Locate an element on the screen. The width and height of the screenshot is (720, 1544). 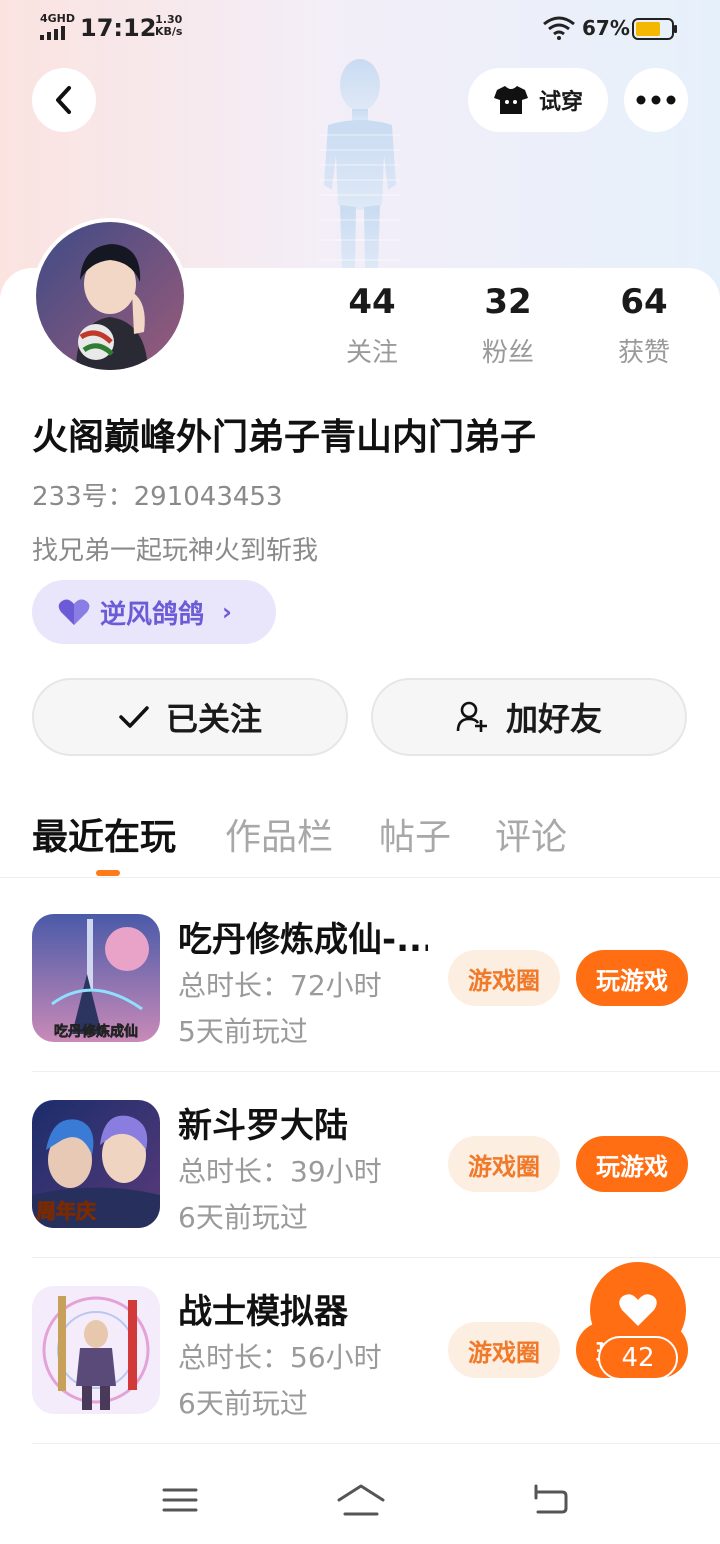
active-tab-indicator is located at coordinates (108, 873).